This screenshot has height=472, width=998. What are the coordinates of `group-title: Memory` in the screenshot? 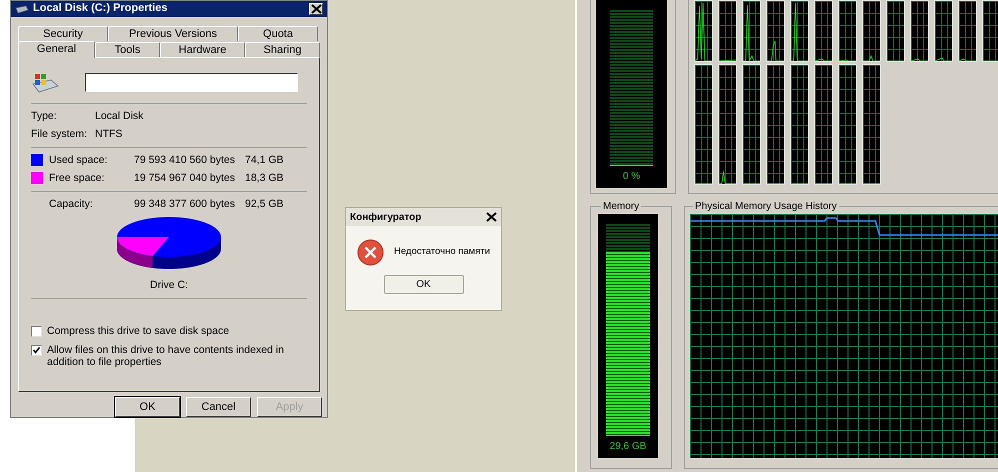 It's located at (621, 207).